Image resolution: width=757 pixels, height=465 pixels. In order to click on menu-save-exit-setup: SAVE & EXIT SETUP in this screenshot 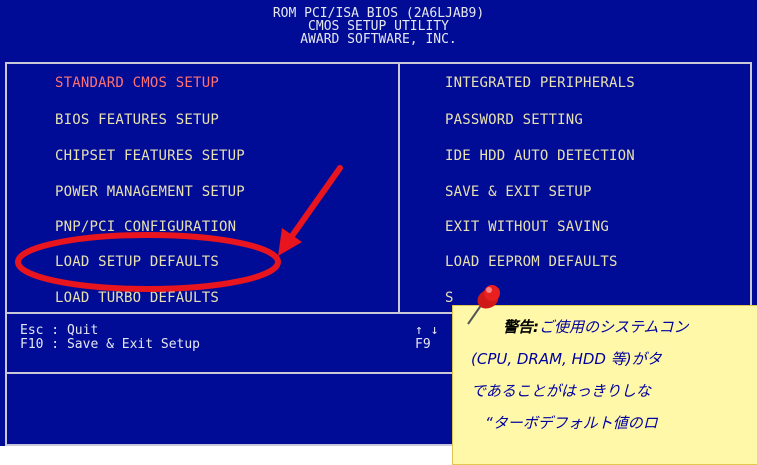, I will do `click(518, 192)`.